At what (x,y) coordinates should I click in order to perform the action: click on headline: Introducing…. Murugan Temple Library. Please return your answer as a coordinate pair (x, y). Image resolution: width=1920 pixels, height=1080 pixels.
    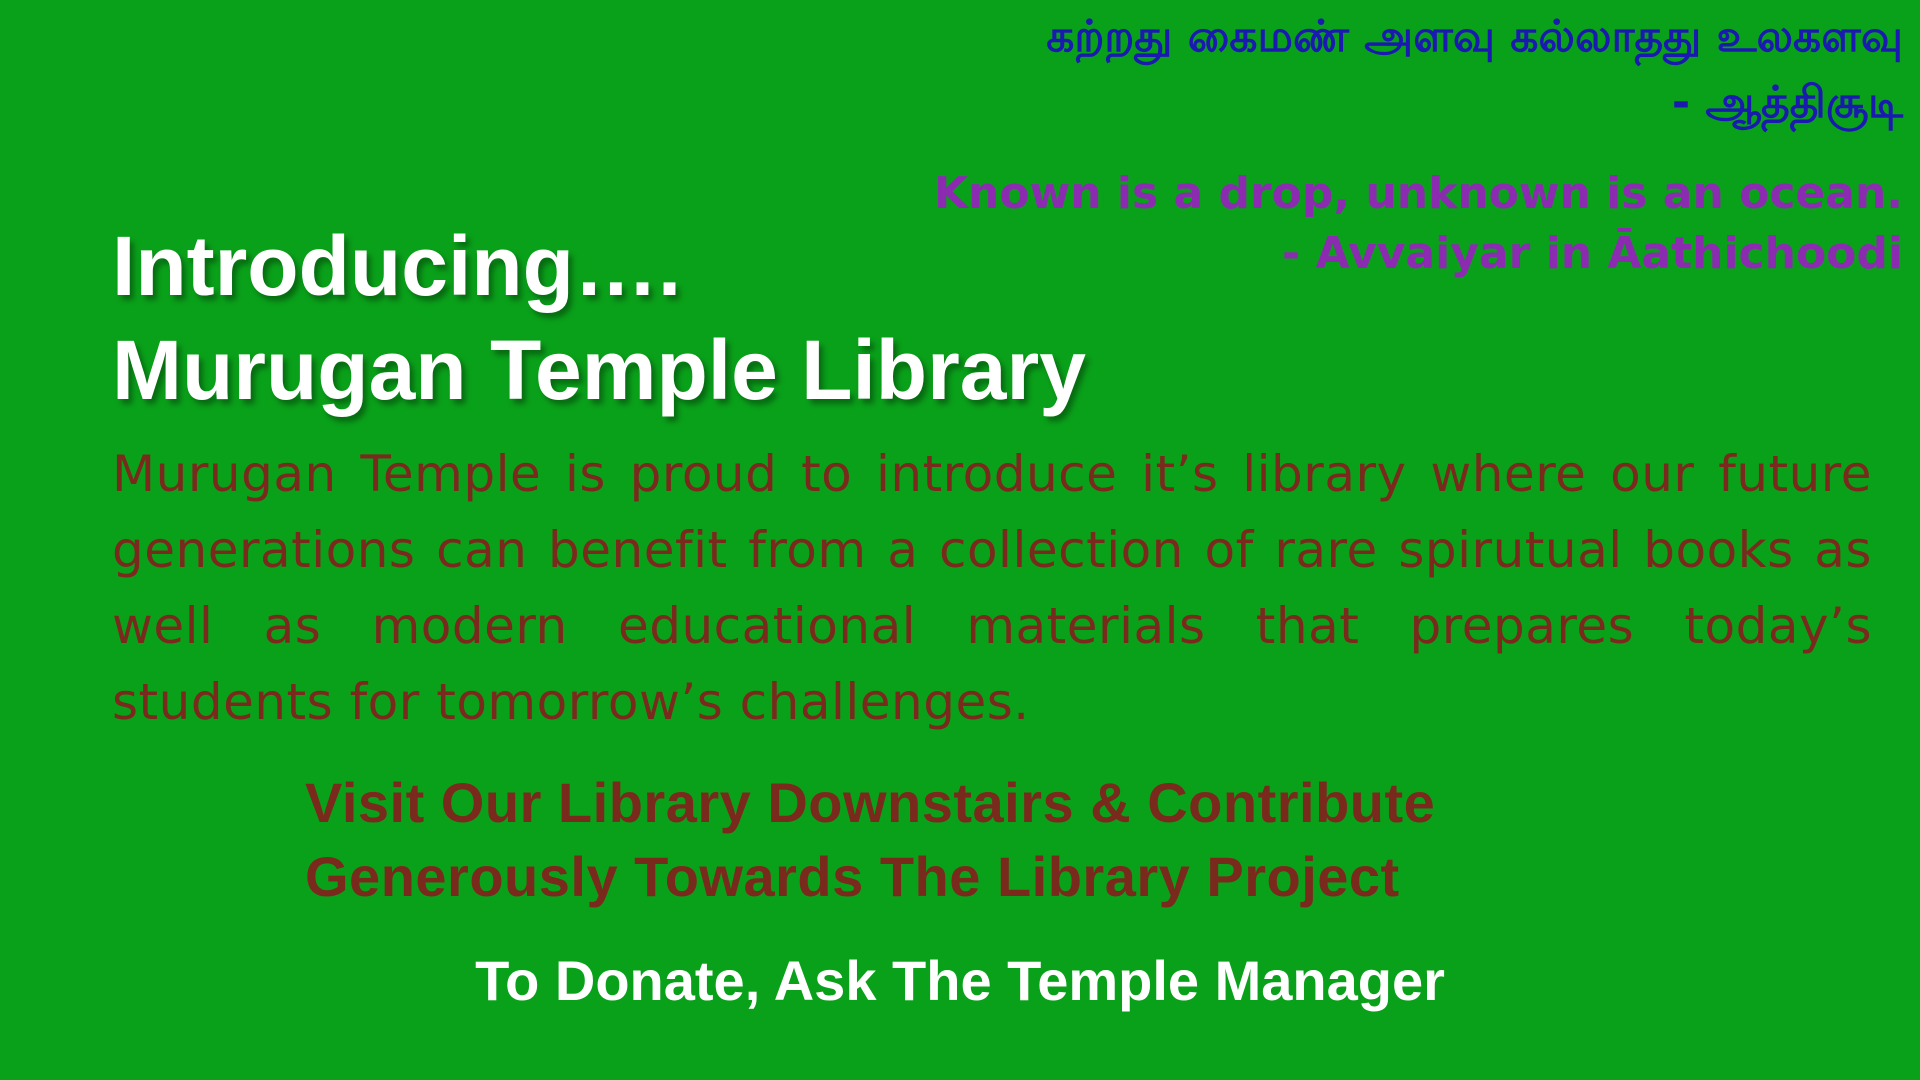
    Looking at the image, I should click on (599, 318).